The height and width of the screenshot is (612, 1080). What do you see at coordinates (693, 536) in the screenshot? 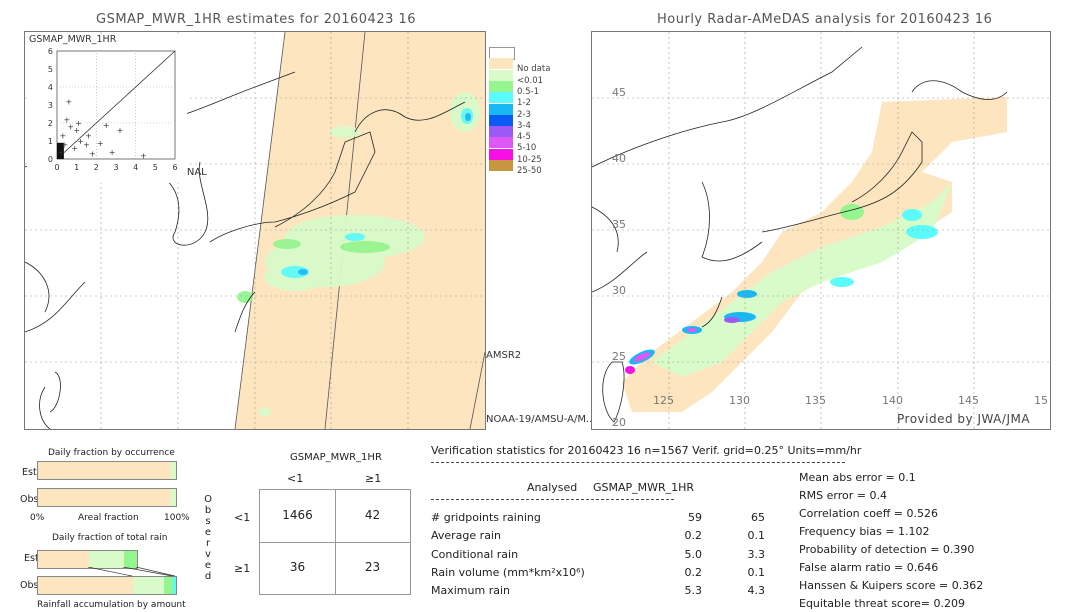
I see `stat-analysed: 0.2` at bounding box center [693, 536].